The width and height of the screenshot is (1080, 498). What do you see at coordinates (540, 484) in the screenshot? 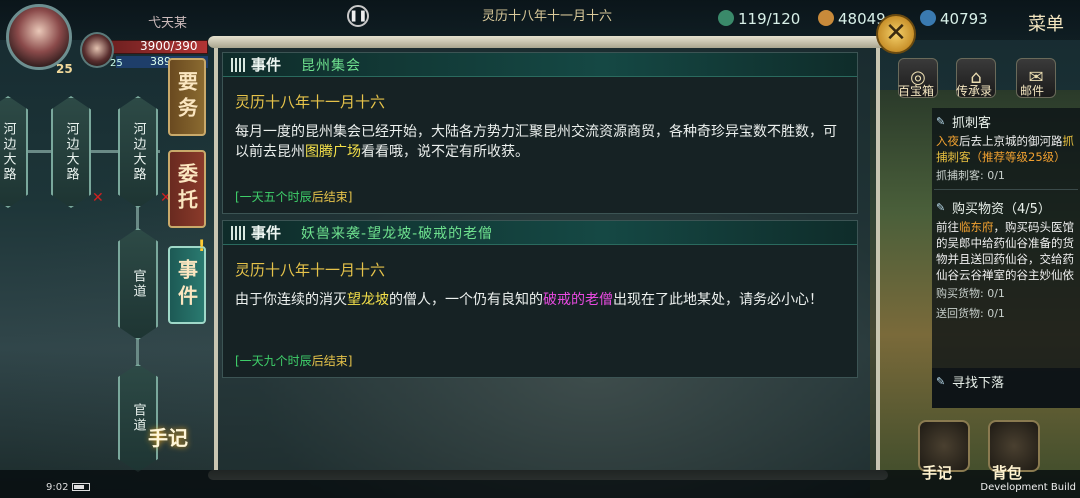
I see `bottom-bar` at bounding box center [540, 484].